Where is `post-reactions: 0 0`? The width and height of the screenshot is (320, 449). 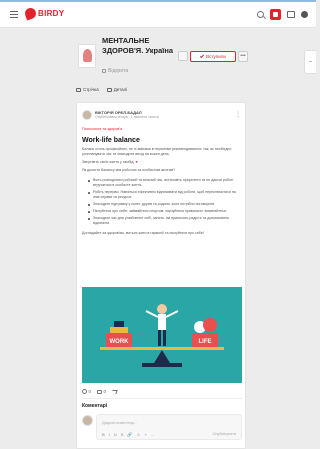
post-reactions: 0 0 is located at coordinates (100, 391).